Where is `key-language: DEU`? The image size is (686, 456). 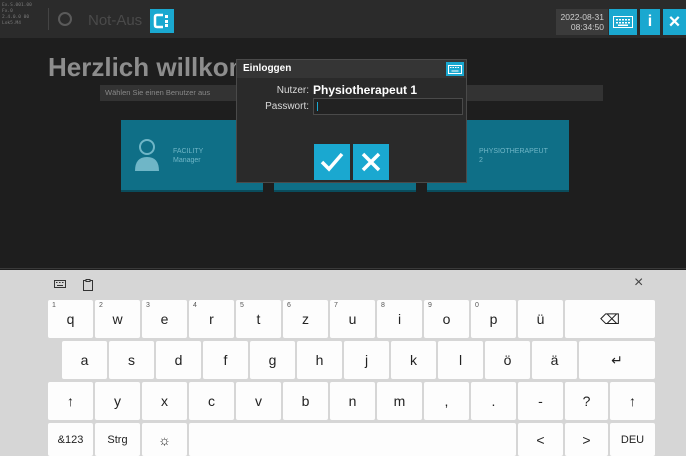 key-language: DEU is located at coordinates (632, 439).